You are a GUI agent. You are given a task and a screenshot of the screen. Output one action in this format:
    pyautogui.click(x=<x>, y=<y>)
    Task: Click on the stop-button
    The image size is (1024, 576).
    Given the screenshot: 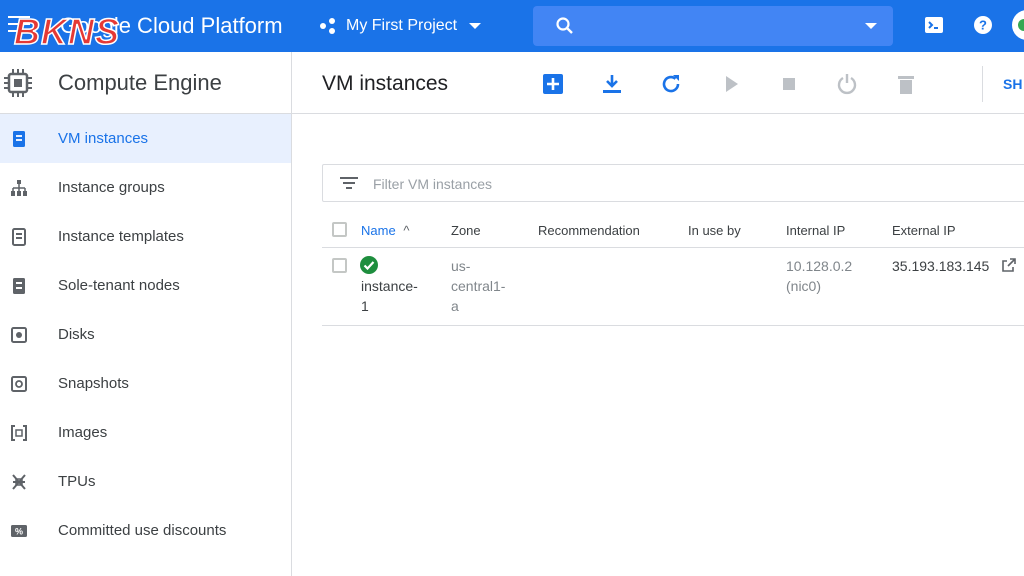 What is the action you would take?
    pyautogui.click(x=789, y=84)
    